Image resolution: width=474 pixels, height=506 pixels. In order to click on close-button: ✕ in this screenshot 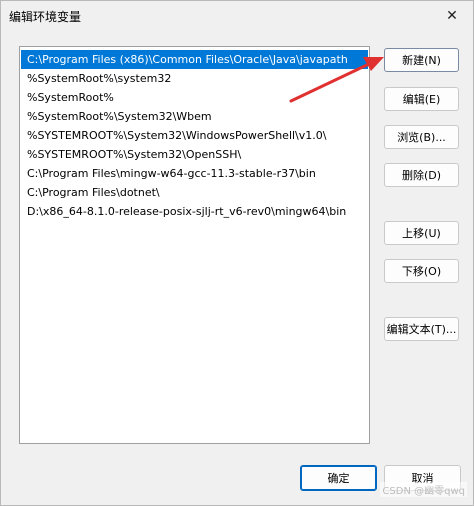, I will do `click(452, 16)`.